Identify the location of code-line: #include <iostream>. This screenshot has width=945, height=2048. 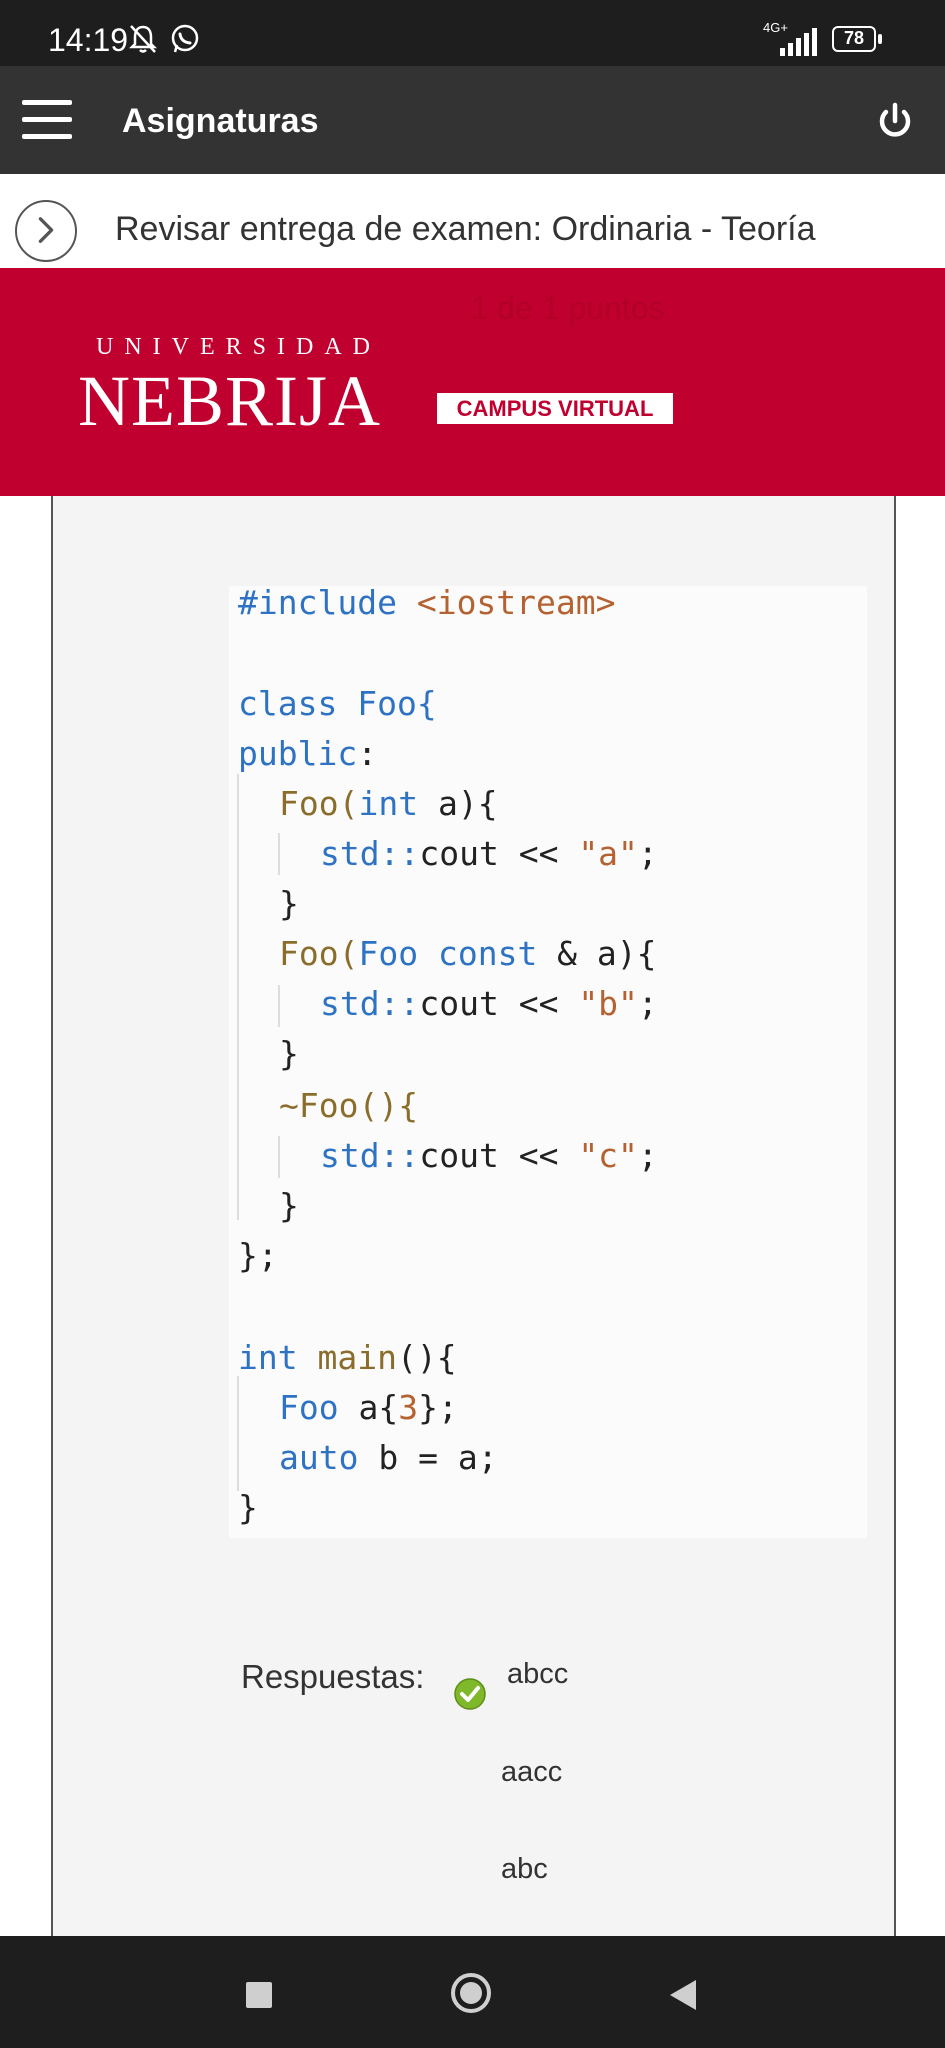
(427, 605).